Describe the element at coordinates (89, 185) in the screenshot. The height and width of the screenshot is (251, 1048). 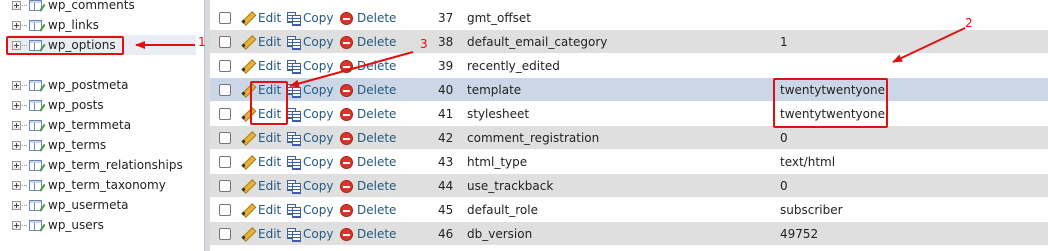
I see `sidebar-item-wp-term-taxonomy: wp_term_taxonomy` at that location.